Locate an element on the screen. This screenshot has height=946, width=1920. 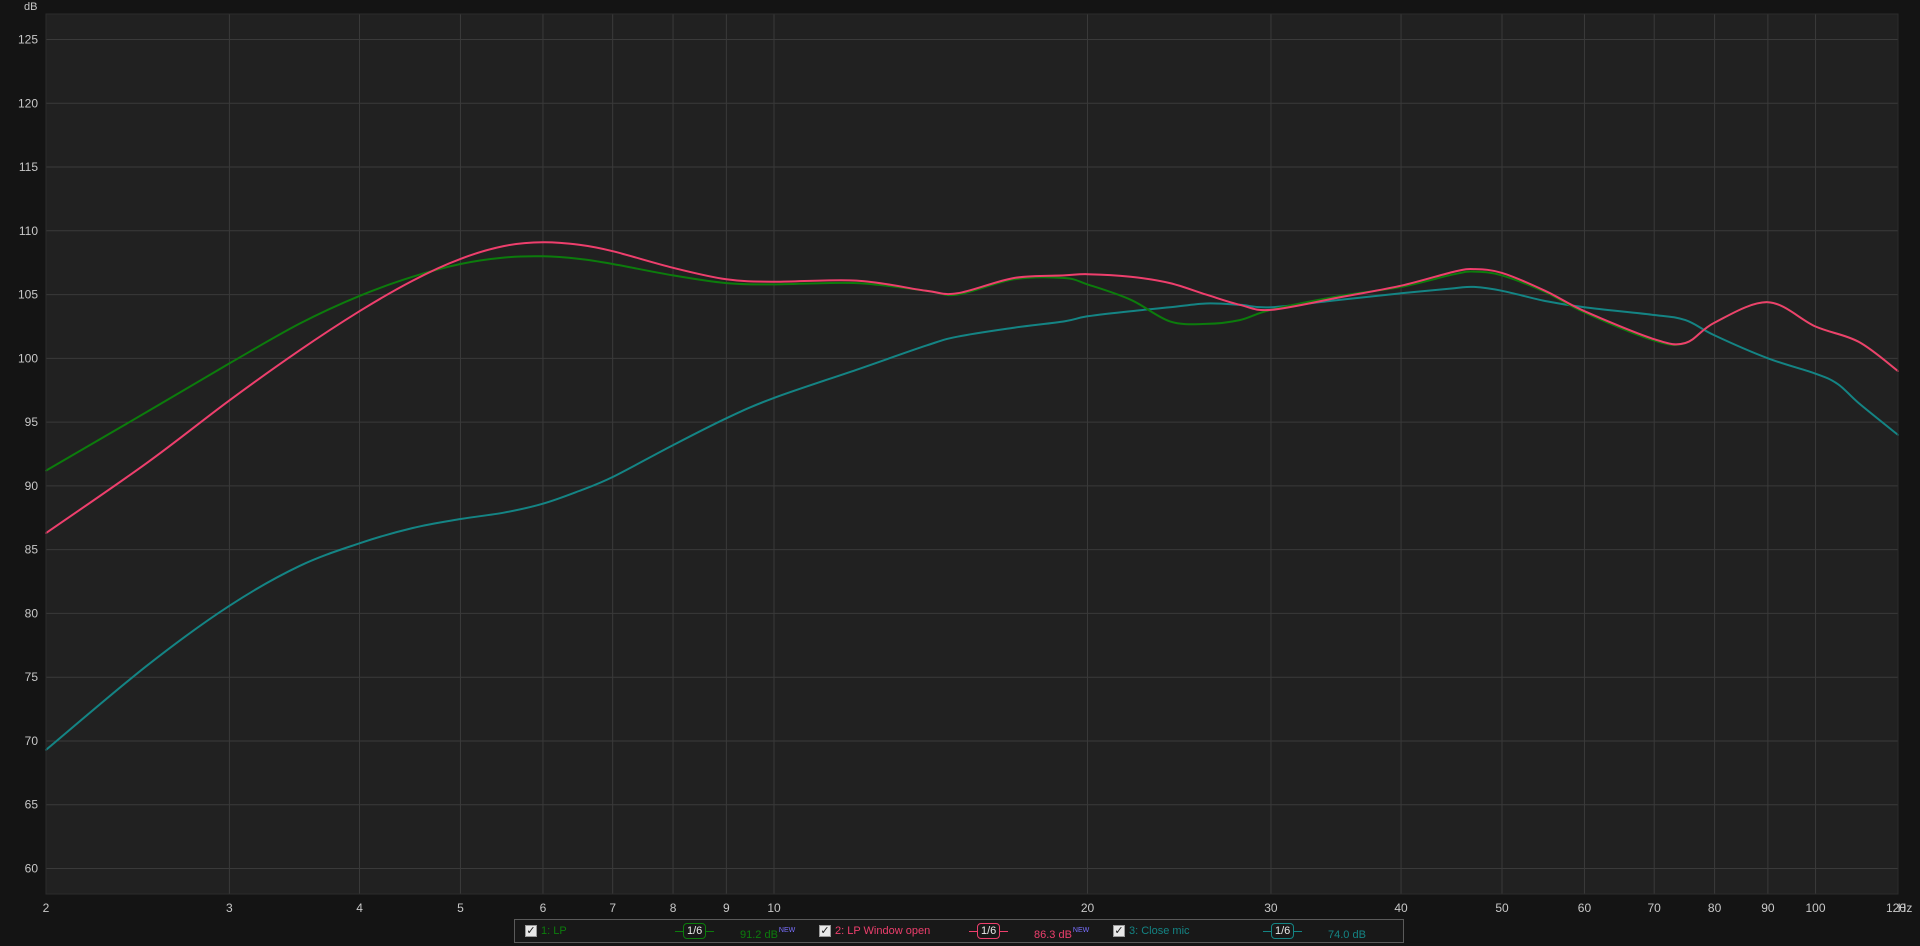
x-tick-label: 90 is located at coordinates (1768, 908).